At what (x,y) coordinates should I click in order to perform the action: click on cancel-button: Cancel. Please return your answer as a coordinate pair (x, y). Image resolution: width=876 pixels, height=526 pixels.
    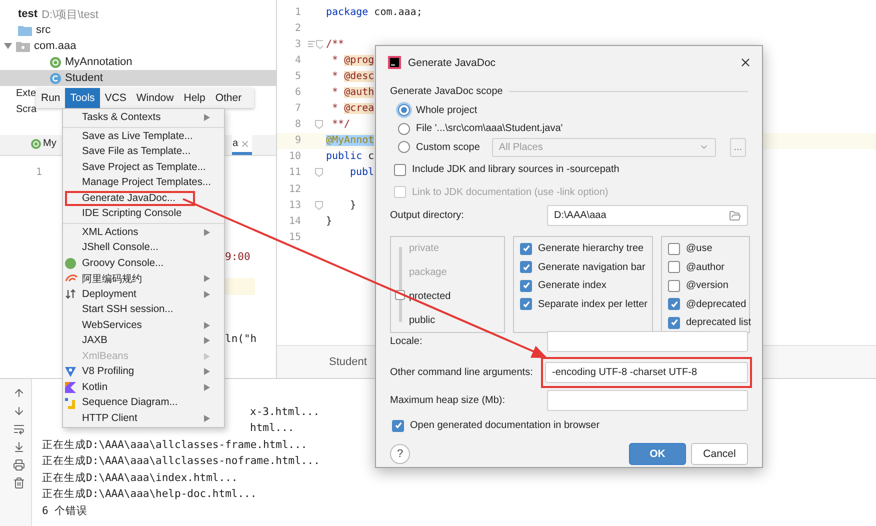
    Looking at the image, I should click on (719, 454).